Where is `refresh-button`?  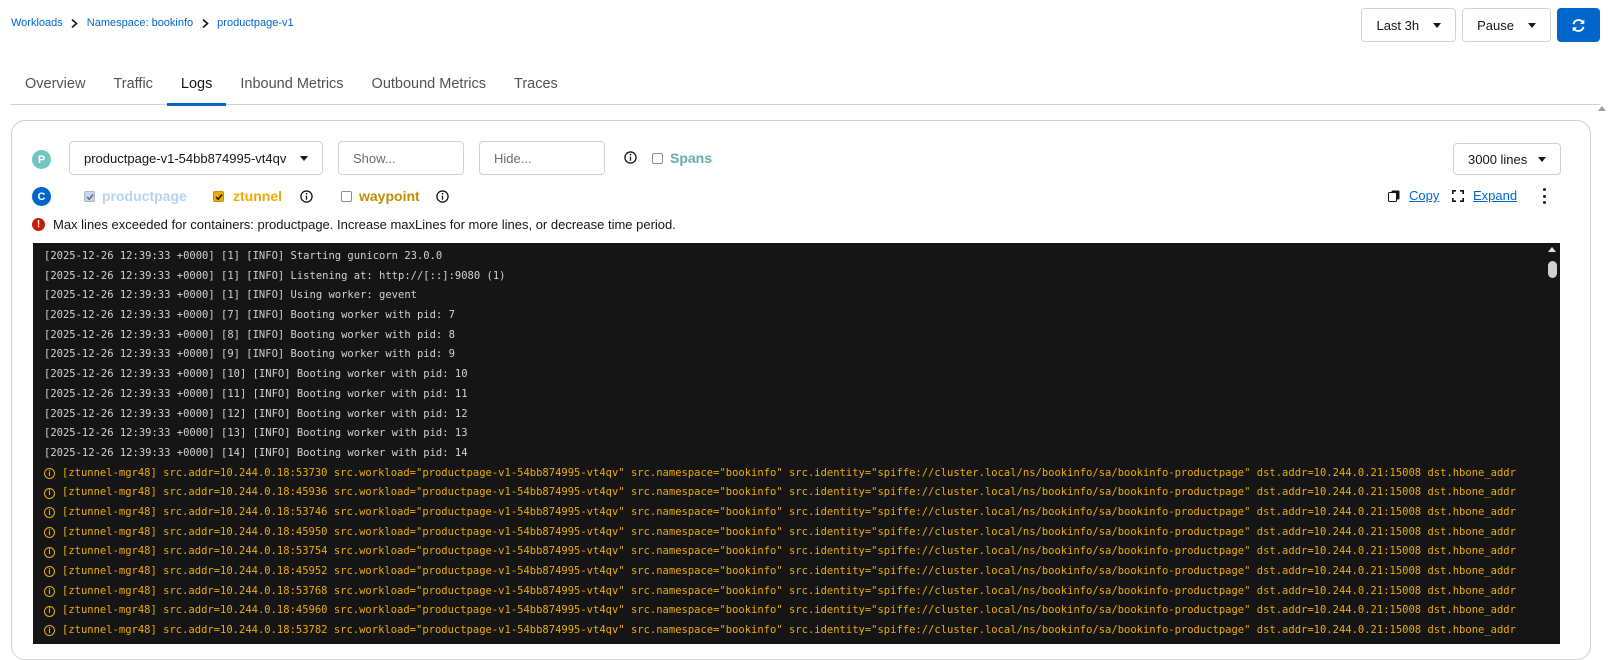
refresh-button is located at coordinates (1578, 25).